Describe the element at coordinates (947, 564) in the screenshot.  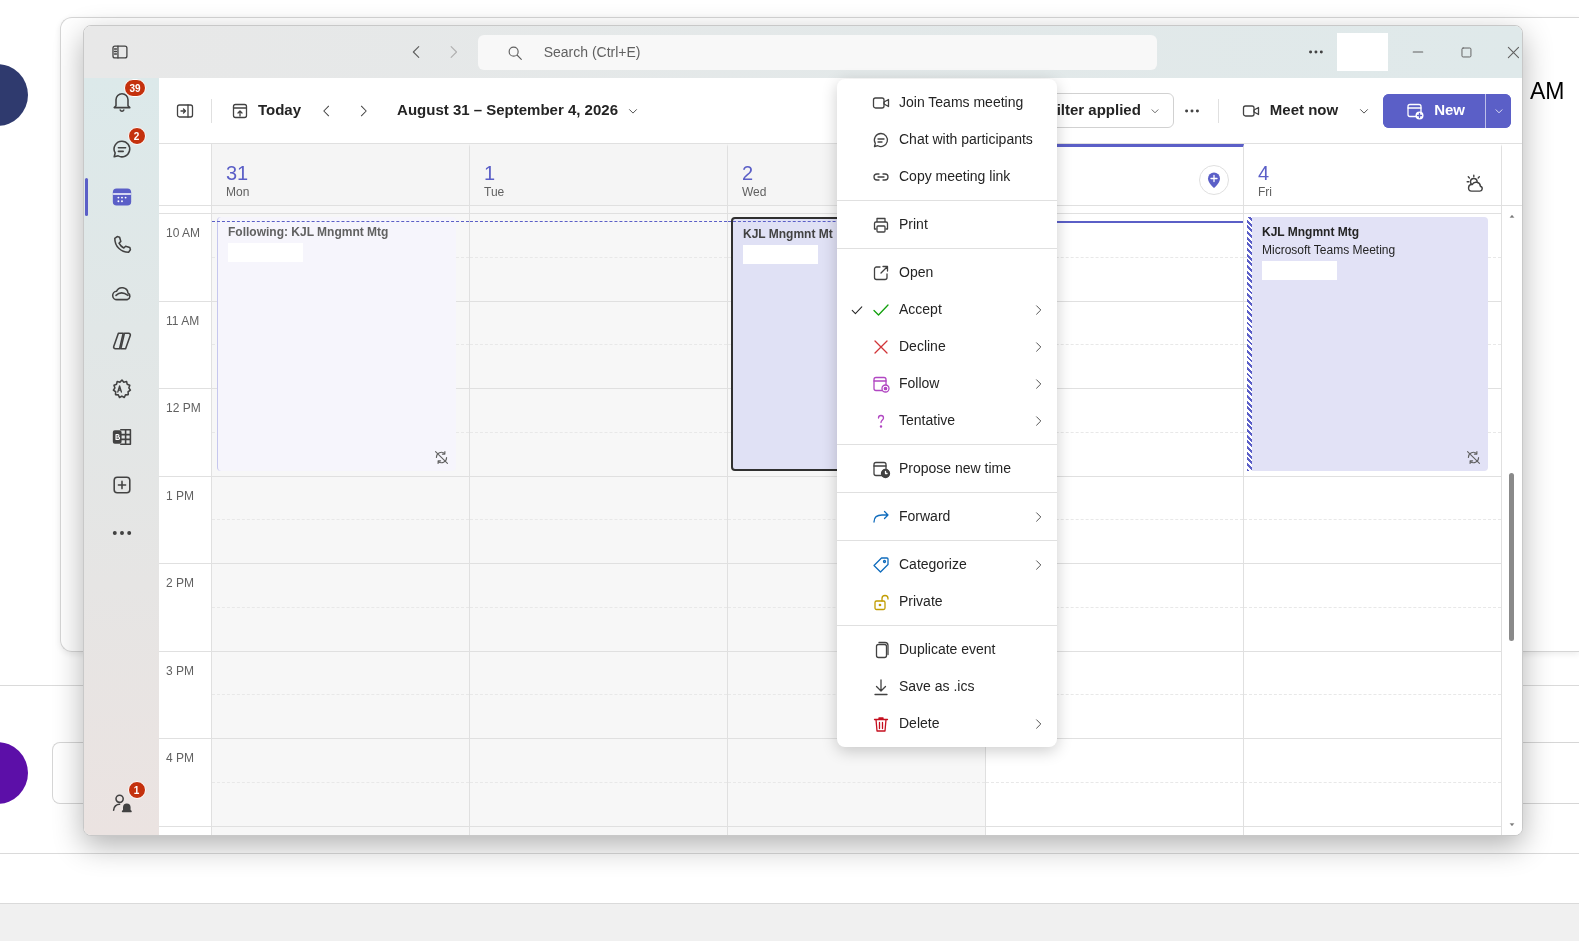
I see `menu-item: Categorize` at that location.